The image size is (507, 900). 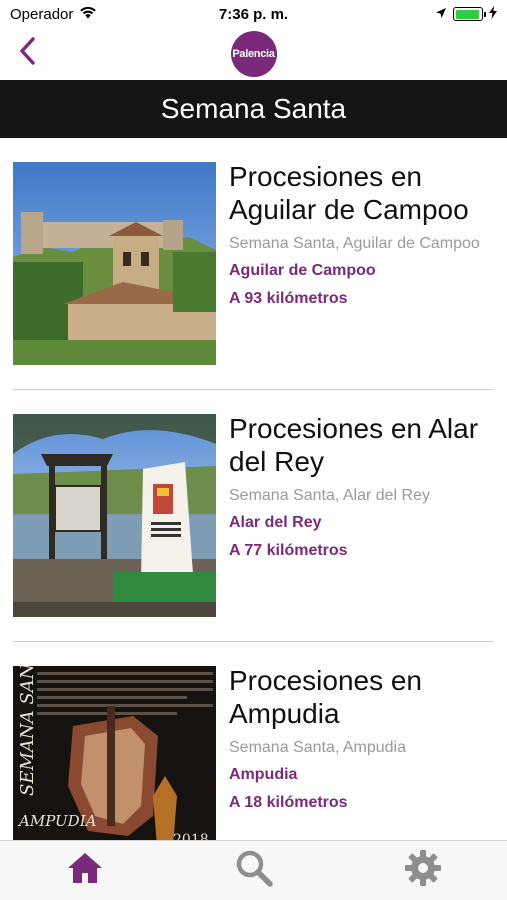 I want to click on charging-bolt-icon, so click(x=493, y=14).